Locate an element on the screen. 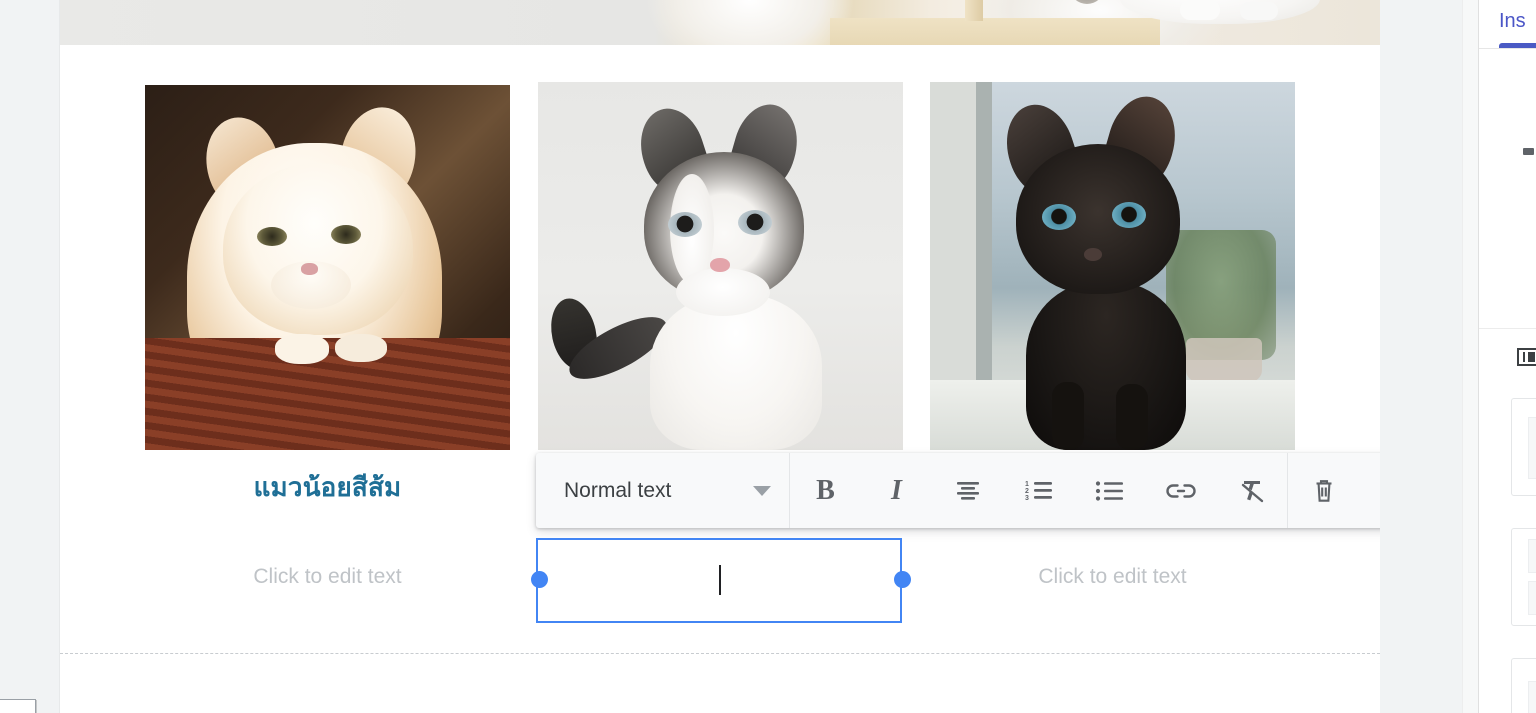 The height and width of the screenshot is (713, 1536). image2-chin is located at coordinates (723, 292).